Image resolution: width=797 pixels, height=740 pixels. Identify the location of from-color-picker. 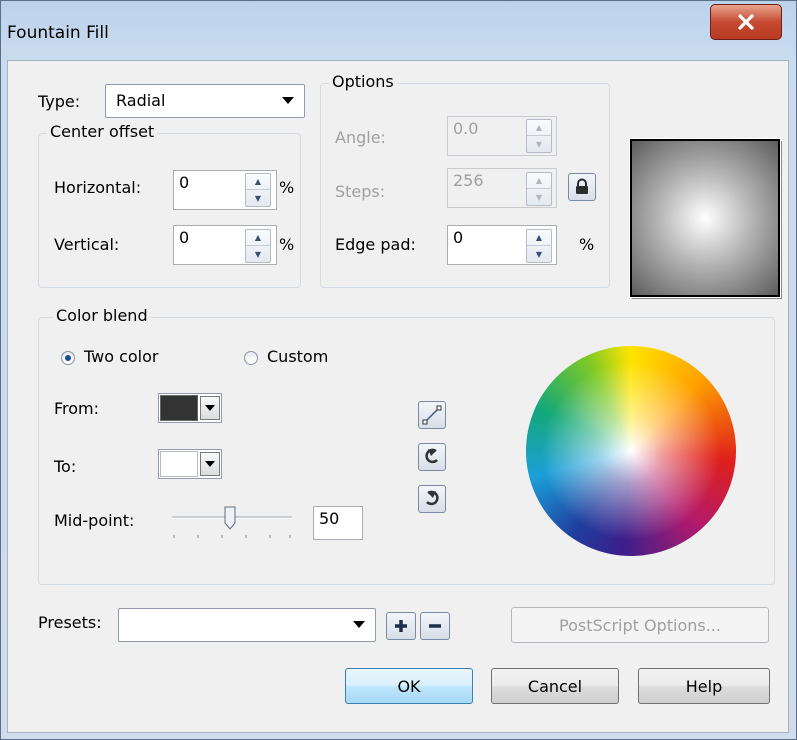
(190, 408).